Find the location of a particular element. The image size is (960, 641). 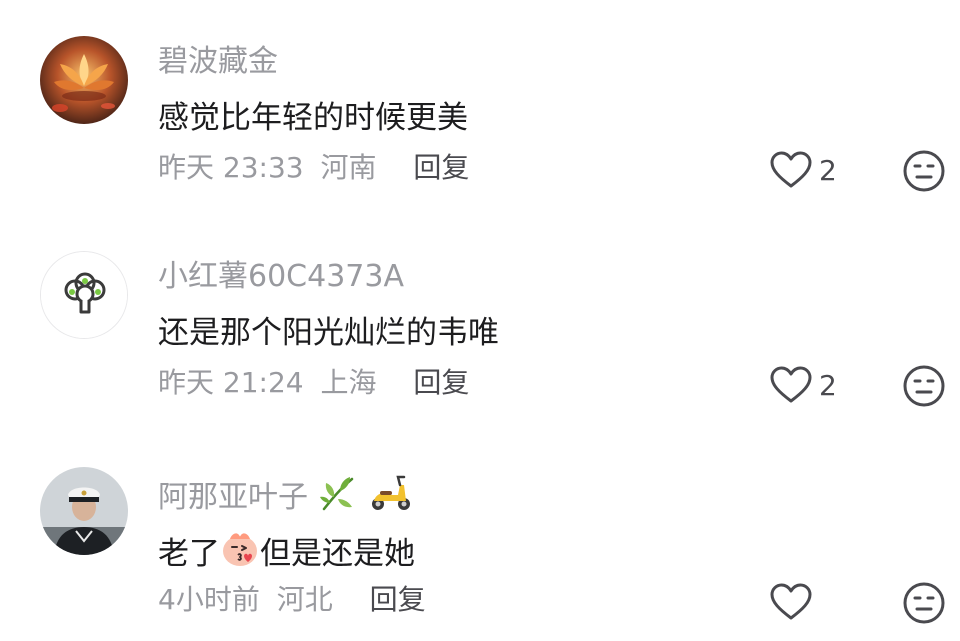

username: 小红薯60C4373A is located at coordinates (281, 277).